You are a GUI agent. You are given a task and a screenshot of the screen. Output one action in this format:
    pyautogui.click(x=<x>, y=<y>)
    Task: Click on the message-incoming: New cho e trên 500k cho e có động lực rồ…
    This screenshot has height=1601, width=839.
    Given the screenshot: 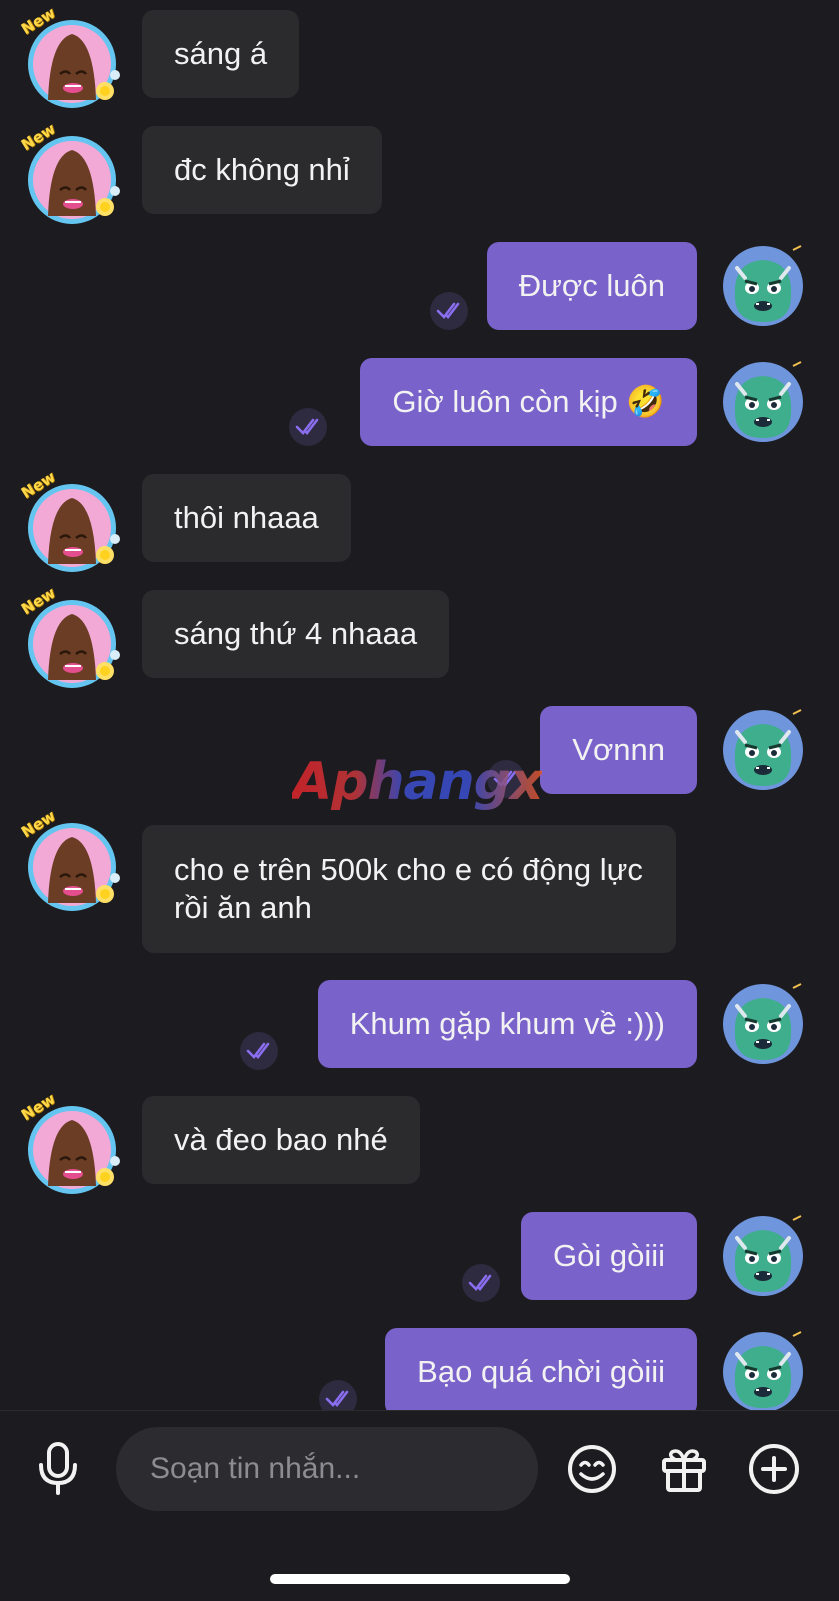 What is the action you would take?
    pyautogui.click(x=419, y=881)
    